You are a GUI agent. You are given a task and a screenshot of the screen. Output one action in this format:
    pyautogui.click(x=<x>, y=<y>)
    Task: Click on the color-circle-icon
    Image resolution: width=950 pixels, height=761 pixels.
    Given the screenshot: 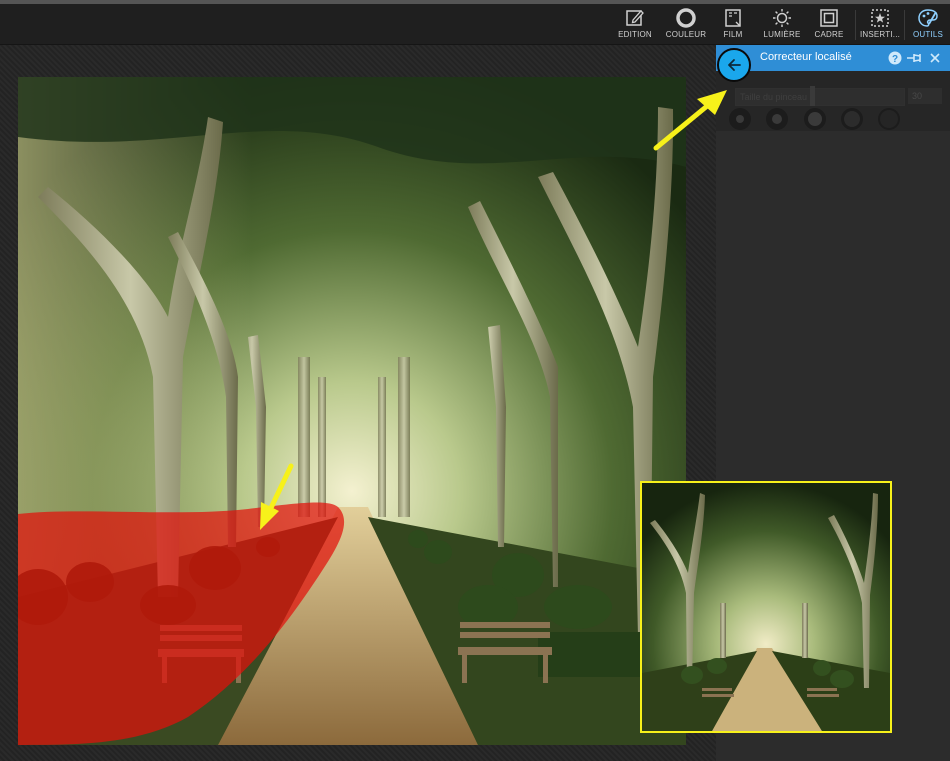 What is the action you would take?
    pyautogui.click(x=686, y=18)
    